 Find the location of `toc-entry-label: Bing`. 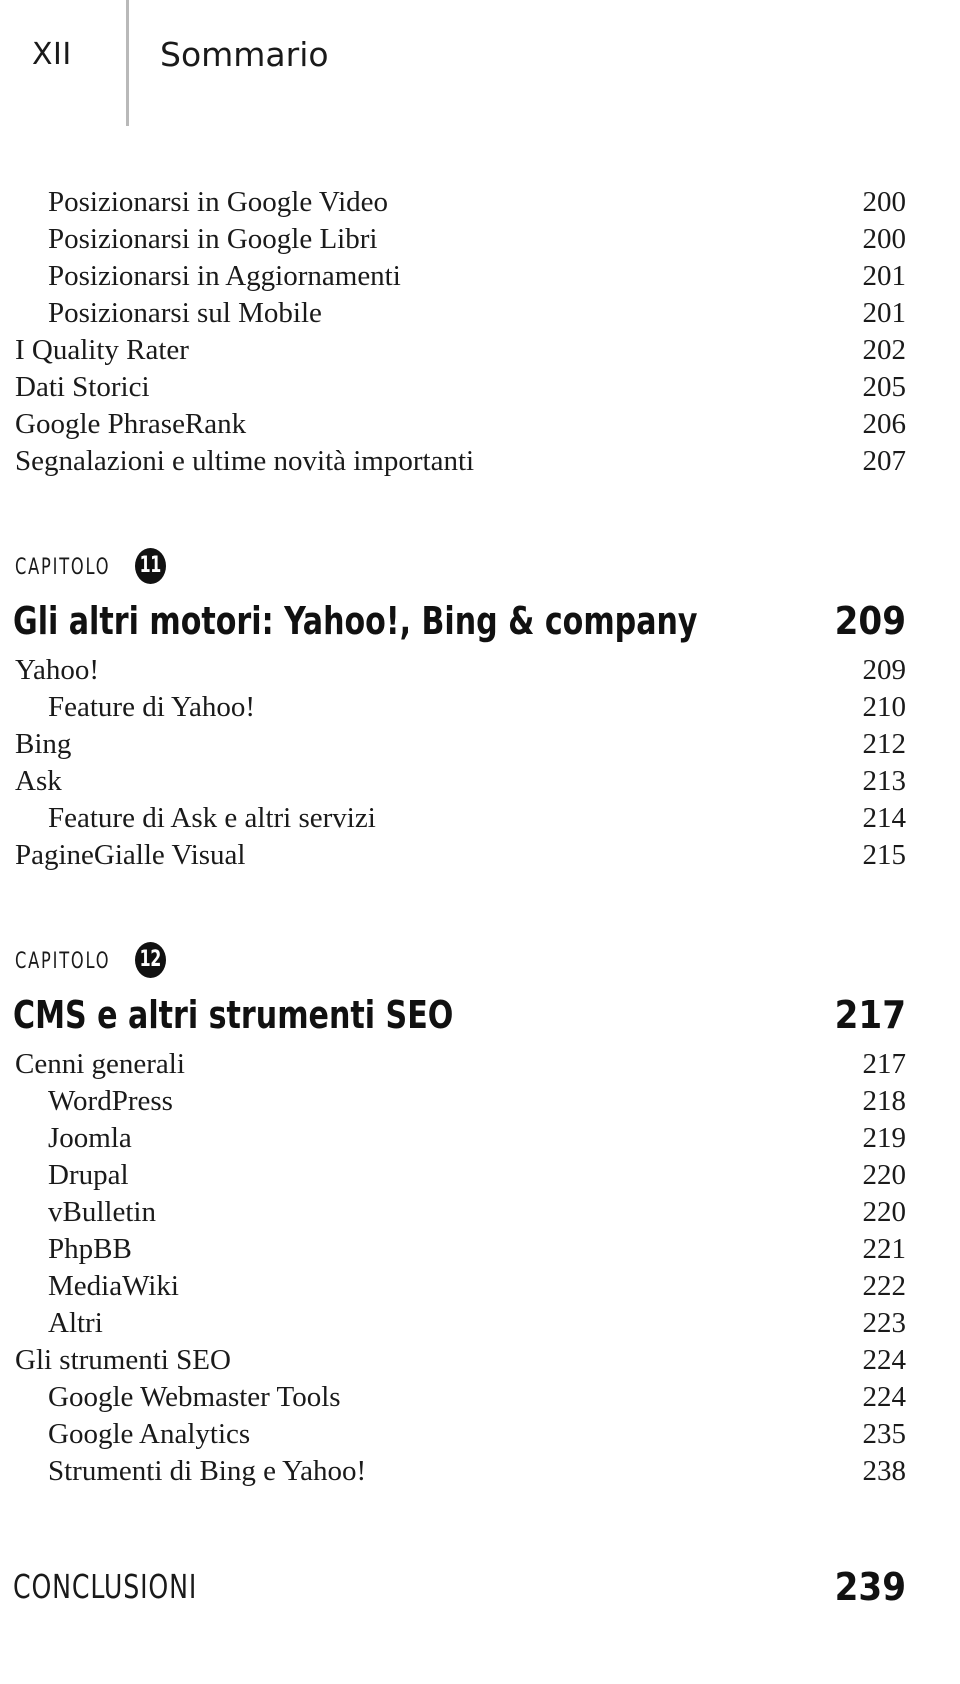

toc-entry-label: Bing is located at coordinates (43, 744).